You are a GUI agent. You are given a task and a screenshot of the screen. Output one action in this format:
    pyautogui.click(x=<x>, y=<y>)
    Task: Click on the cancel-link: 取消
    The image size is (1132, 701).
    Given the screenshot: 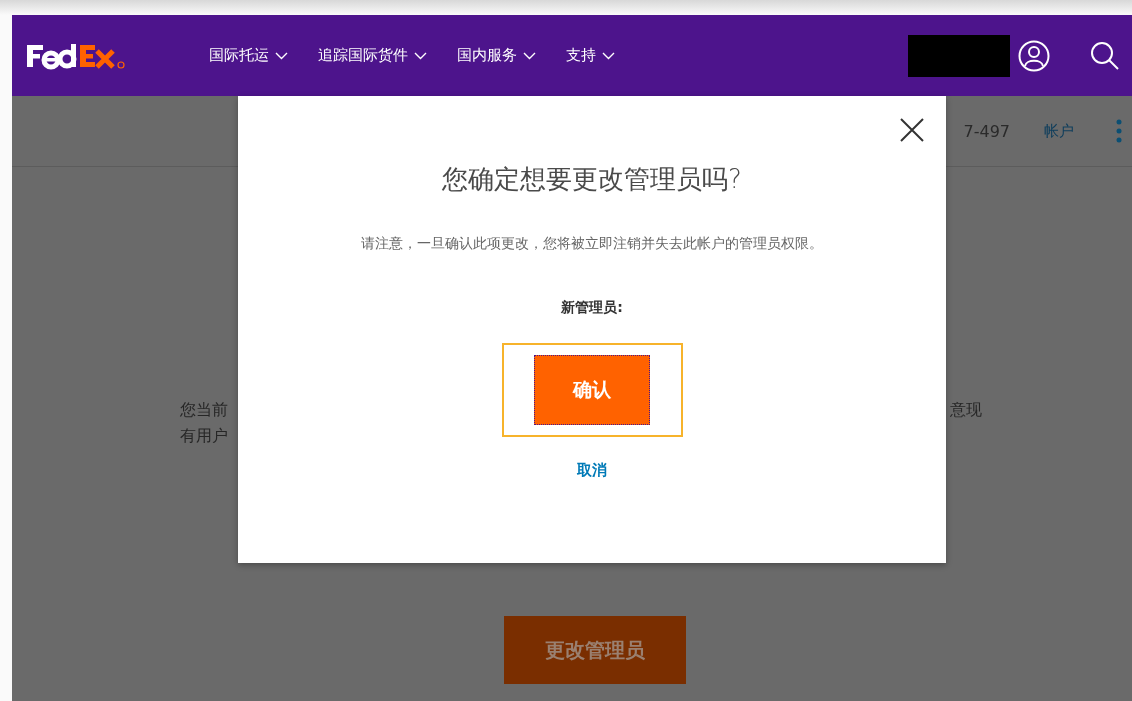 What is the action you would take?
    pyautogui.click(x=592, y=470)
    